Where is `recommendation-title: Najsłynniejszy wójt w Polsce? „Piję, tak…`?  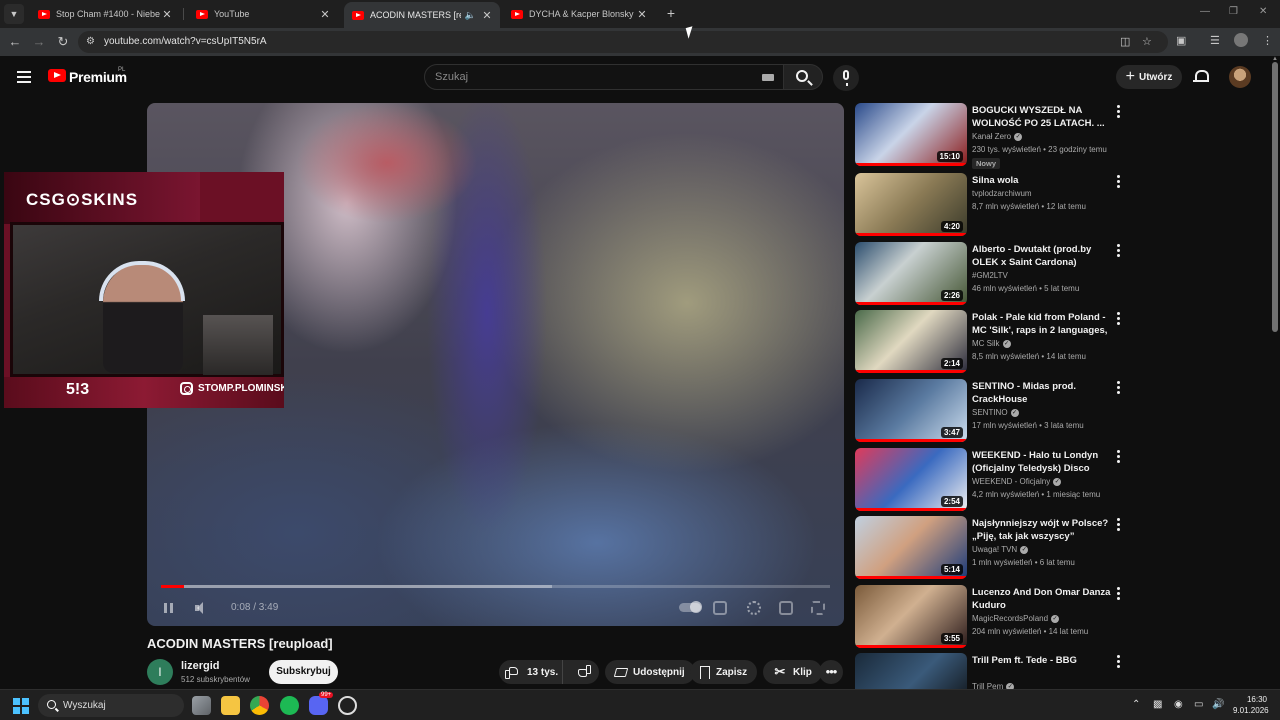 recommendation-title: Najsłynniejszy wójt w Polsce? „Piję, tak… is located at coordinates (1042, 530).